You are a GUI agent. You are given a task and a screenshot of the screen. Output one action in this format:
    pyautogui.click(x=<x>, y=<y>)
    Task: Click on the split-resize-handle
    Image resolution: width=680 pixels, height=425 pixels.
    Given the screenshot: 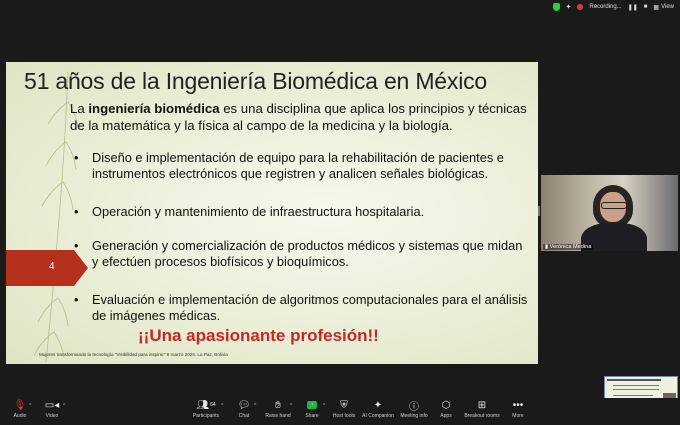 What is the action you would take?
    pyautogui.click(x=539, y=211)
    